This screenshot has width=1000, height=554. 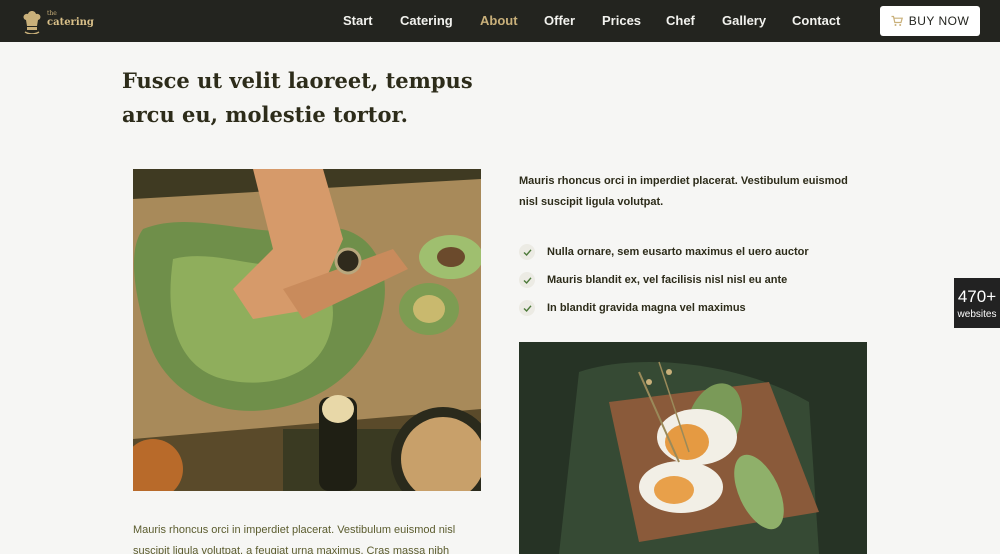 I want to click on buy-now-label: BUY NOW, so click(x=939, y=21).